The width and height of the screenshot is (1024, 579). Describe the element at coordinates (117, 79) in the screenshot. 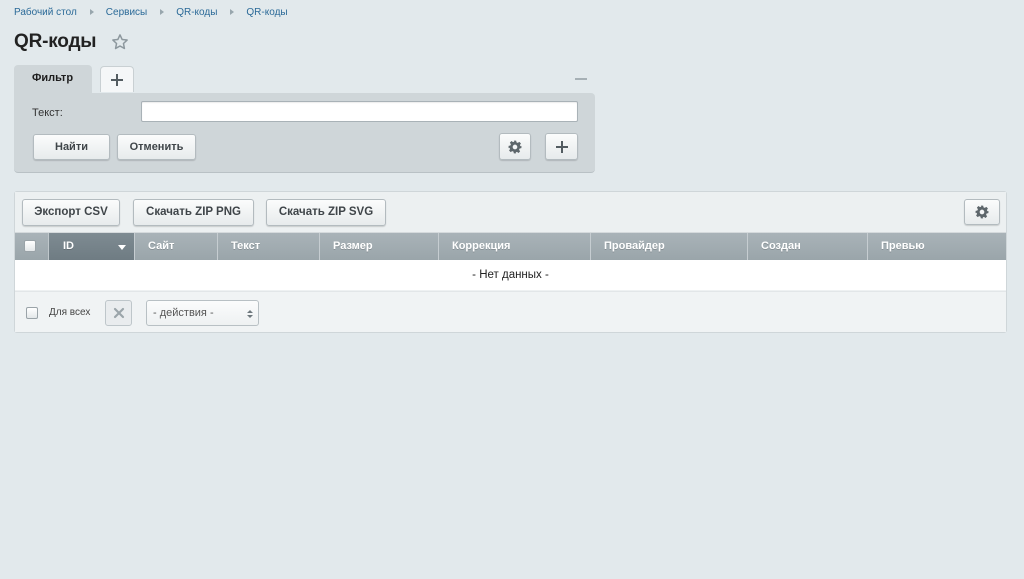

I see `add-filter-tab-button` at that location.